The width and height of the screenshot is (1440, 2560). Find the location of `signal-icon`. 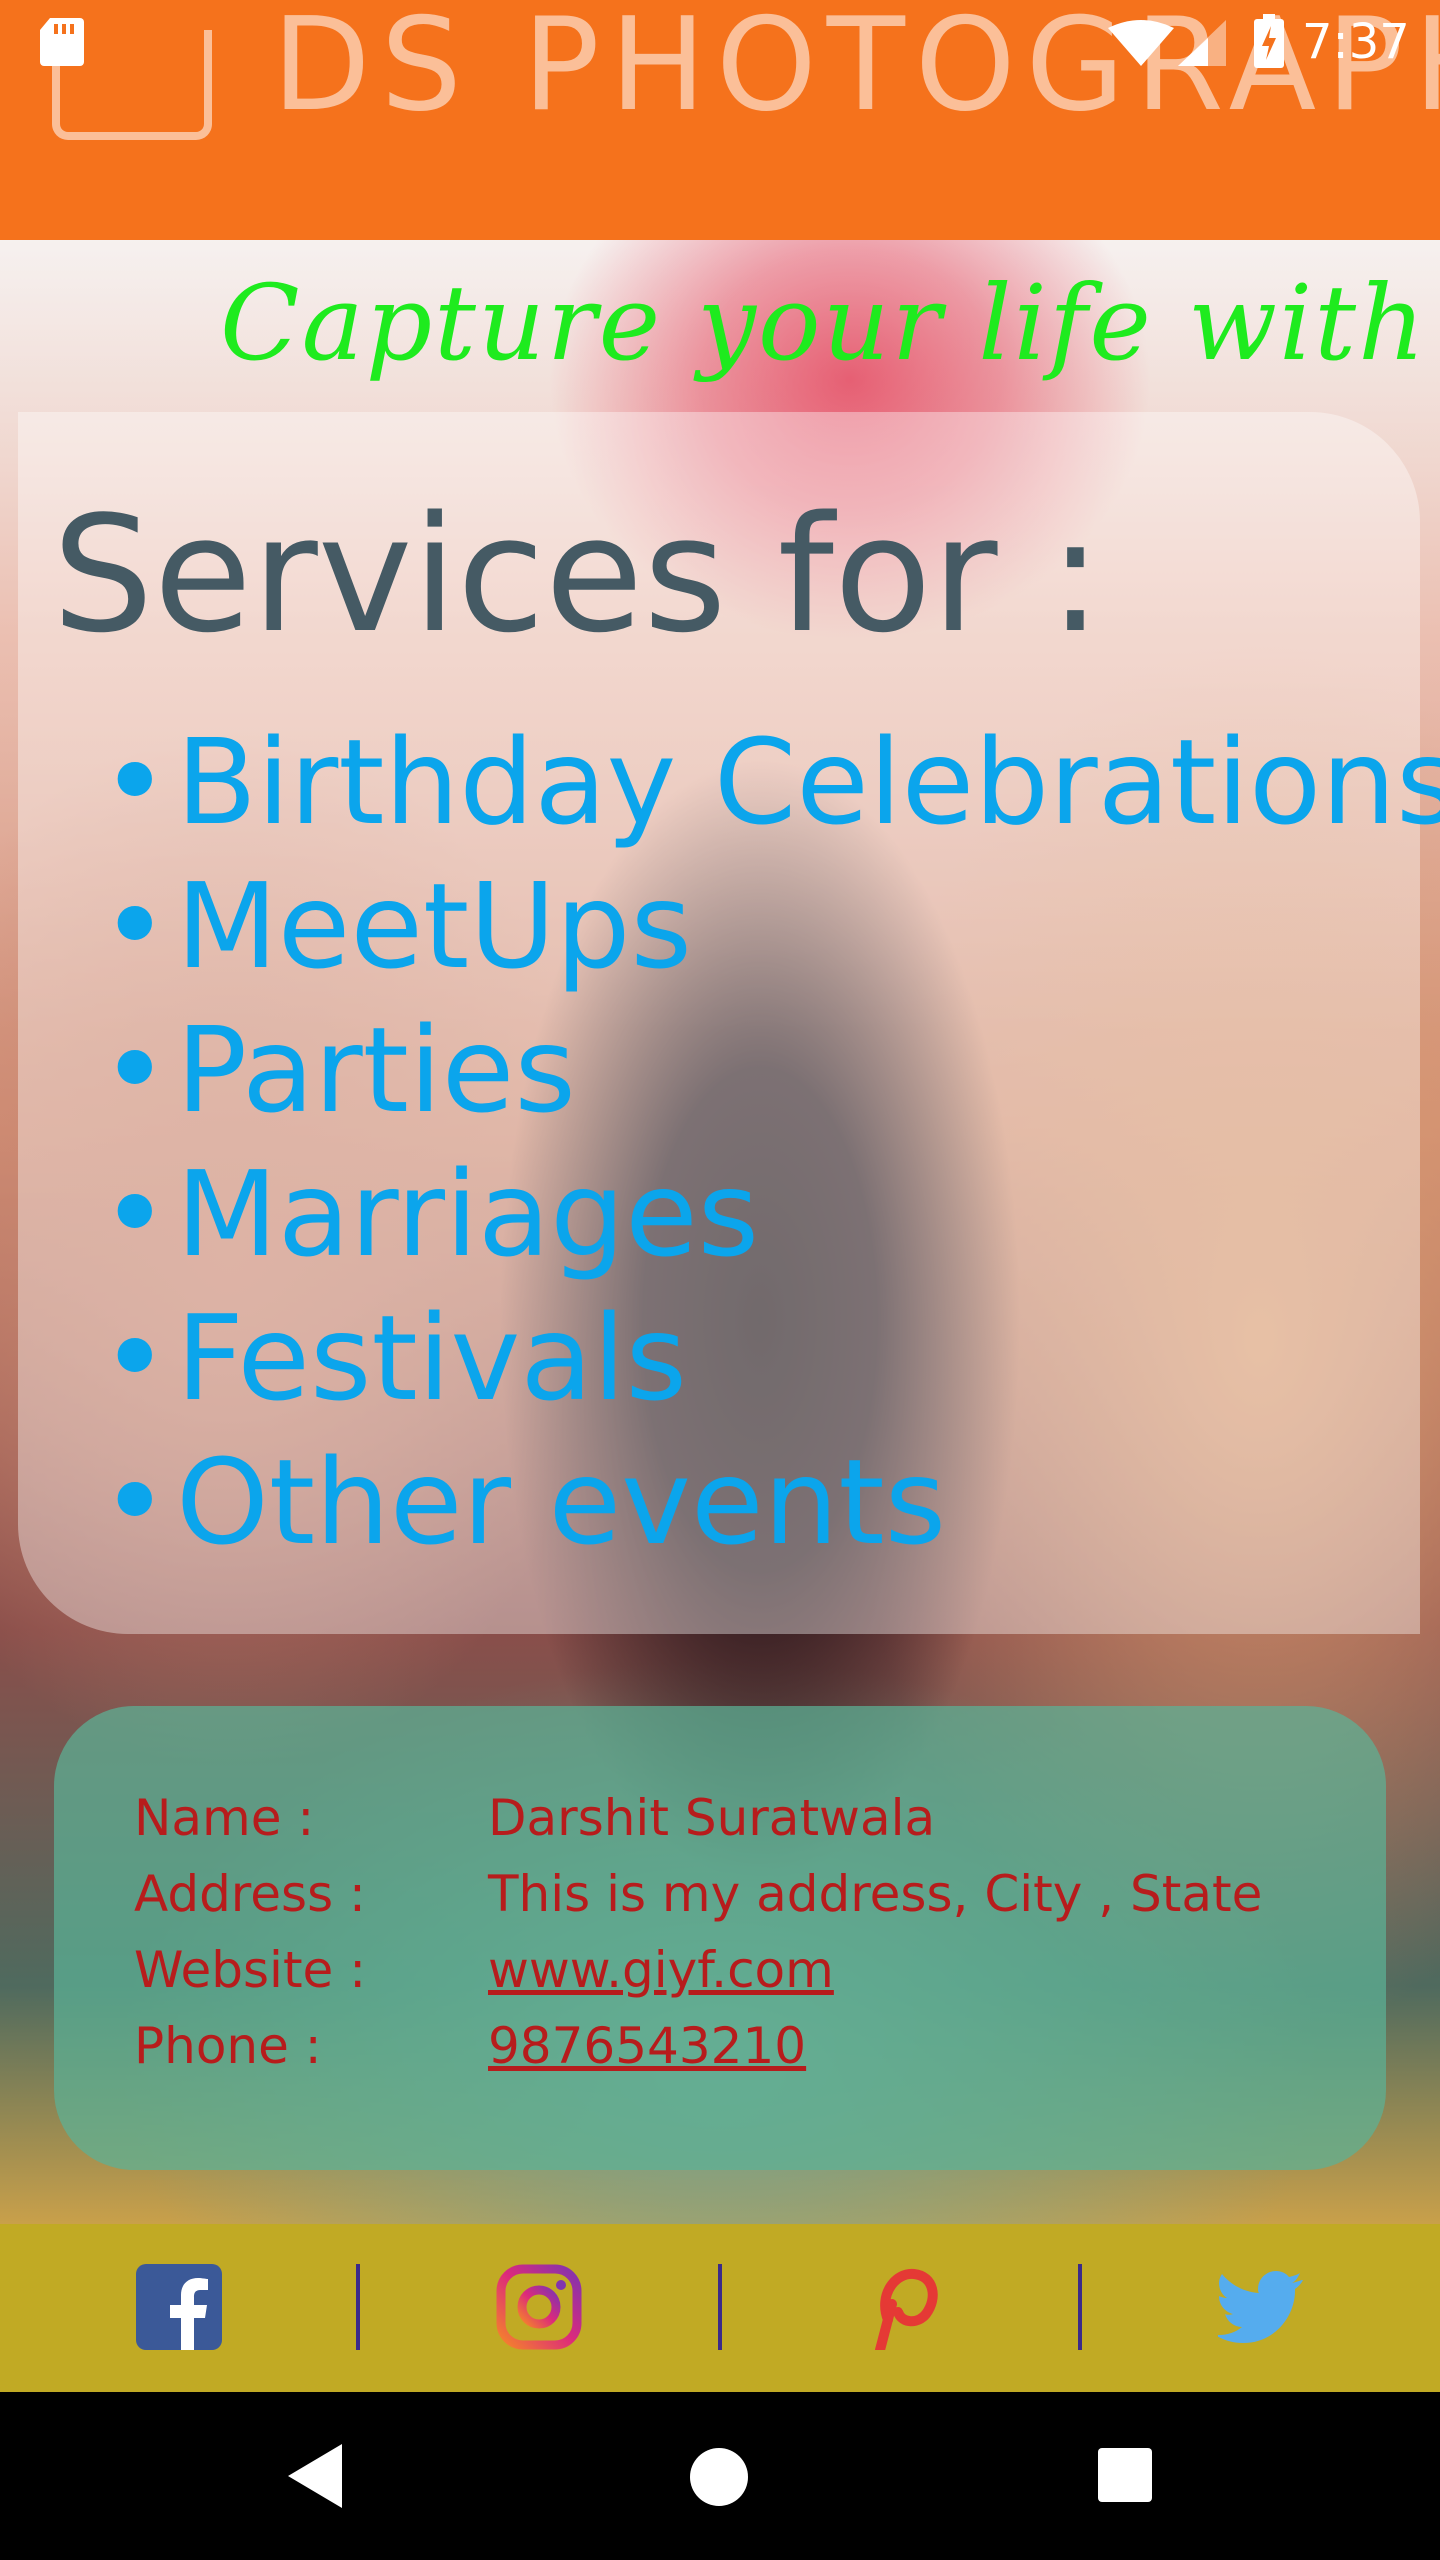

signal-icon is located at coordinates (1202, 43).